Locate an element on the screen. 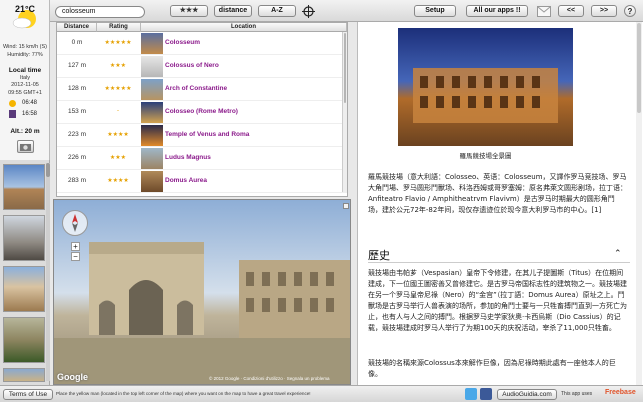  local-time-label: Local time is located at coordinates (25, 70).